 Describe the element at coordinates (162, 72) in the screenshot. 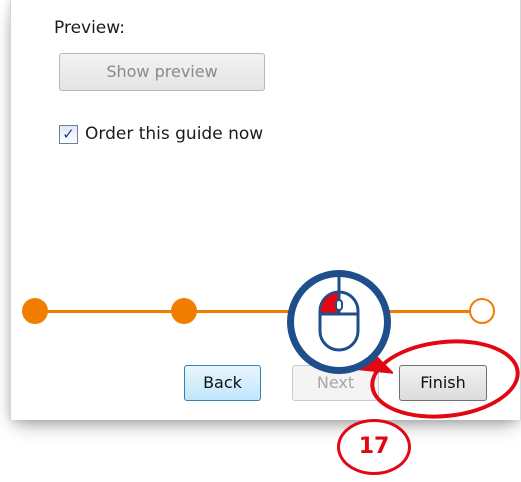

I see `show-preview-button: Show preview` at that location.